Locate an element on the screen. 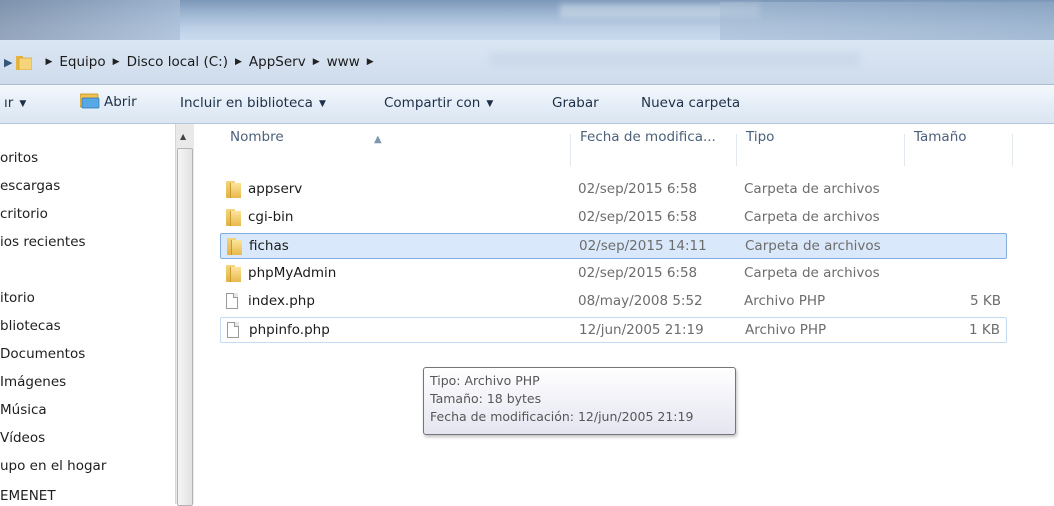  breadcrumb-label: www is located at coordinates (343, 62).